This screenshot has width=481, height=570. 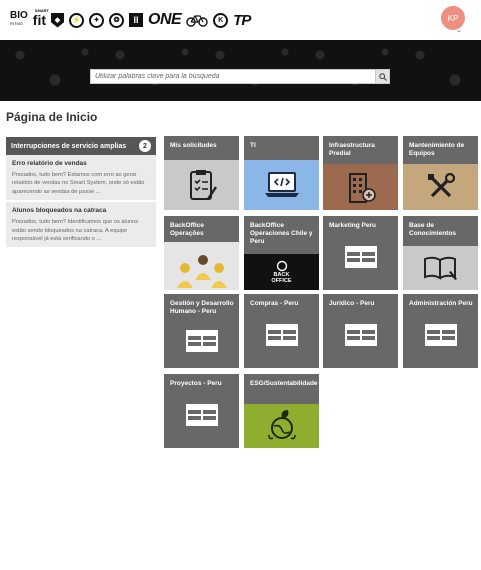 What do you see at coordinates (69, 146) in the screenshot?
I see `panel-title: Interrupciones de servicio amplias` at bounding box center [69, 146].